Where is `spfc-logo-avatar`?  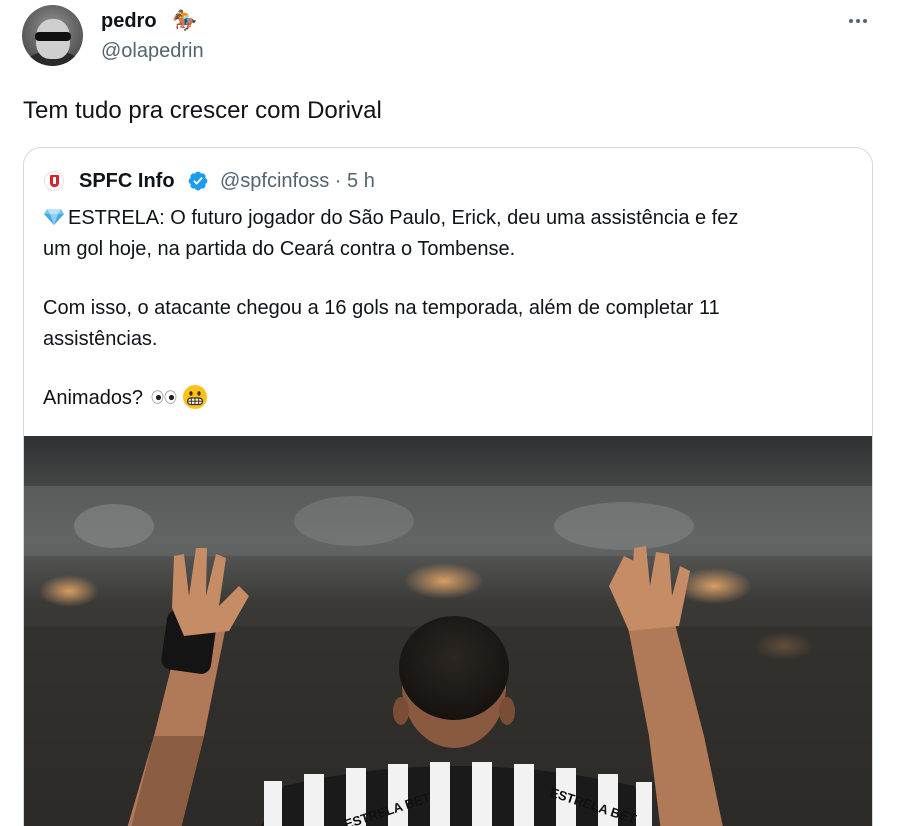 spfc-logo-avatar is located at coordinates (54, 181).